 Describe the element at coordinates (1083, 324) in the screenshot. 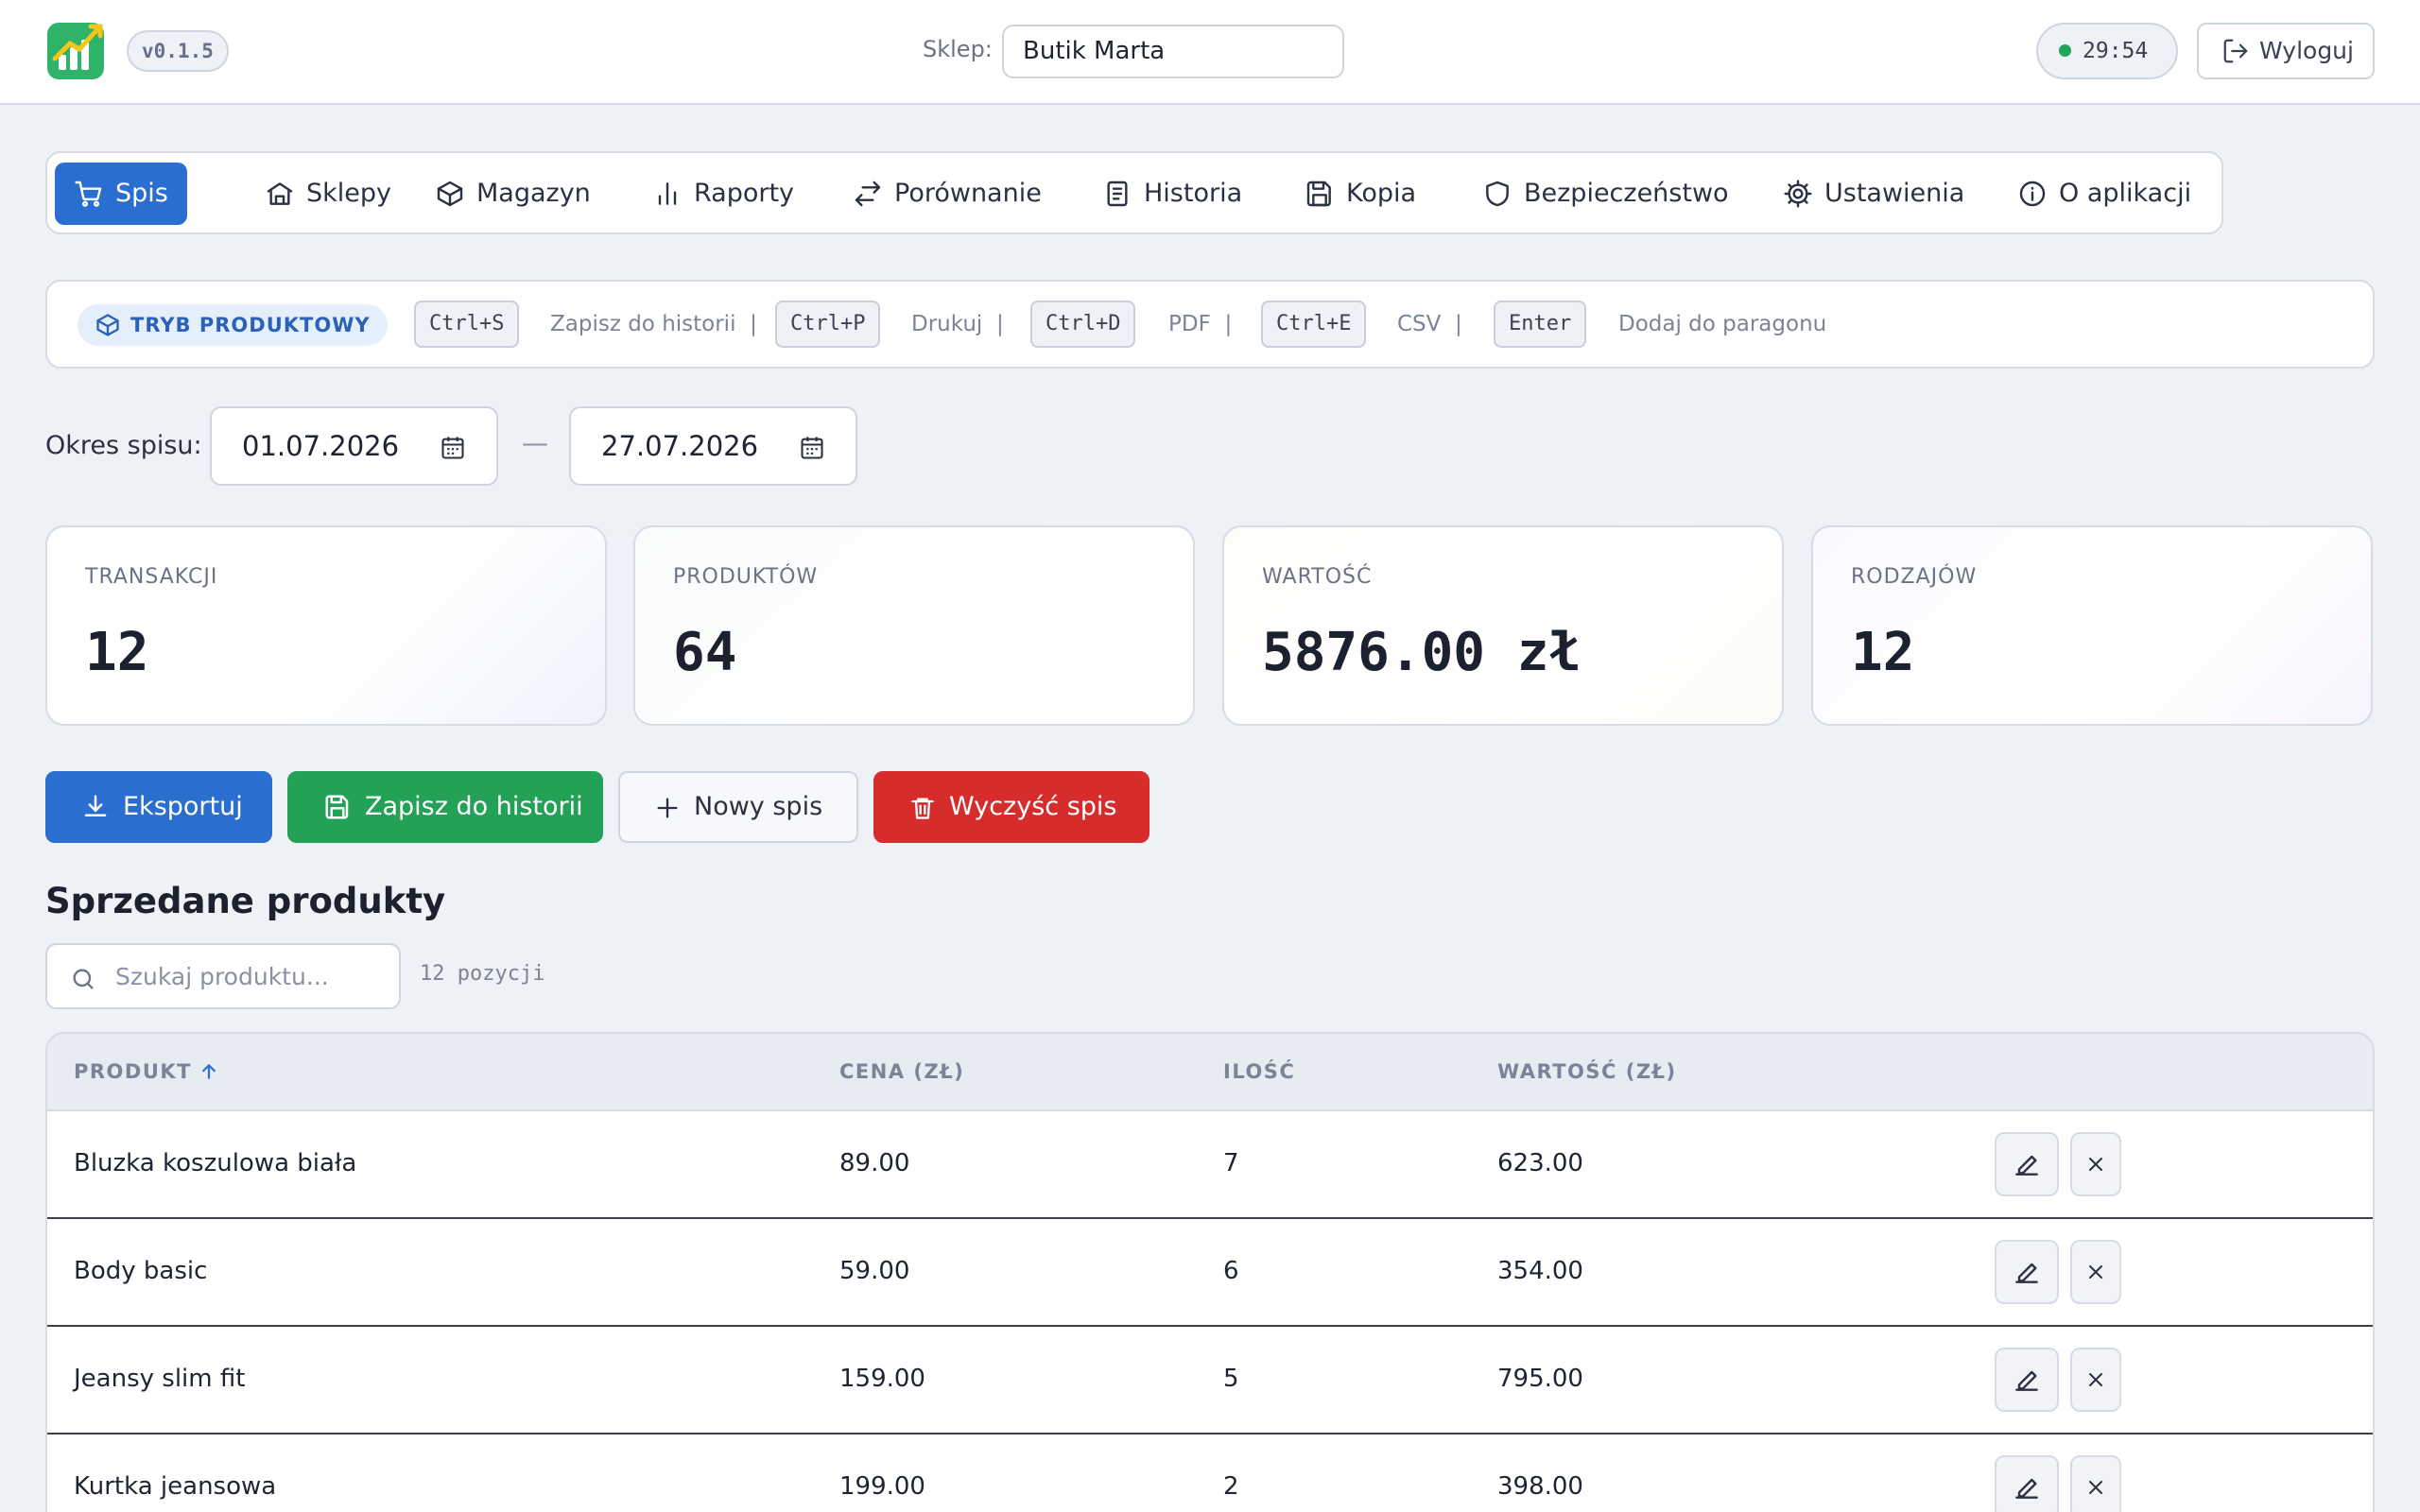

I see `kbd-ctrl-d: Ctrl+D` at that location.